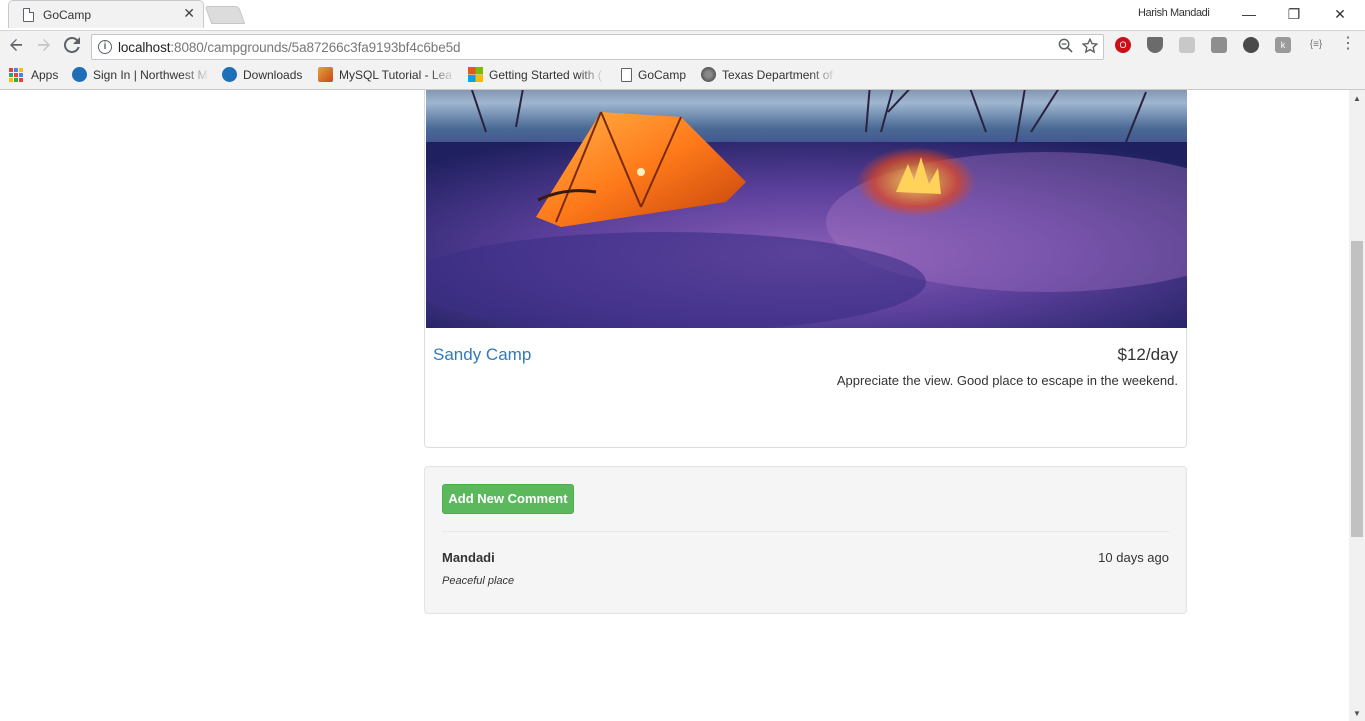 The image size is (1365, 721). I want to click on campground-name-link: Sandy Camp, so click(482, 355).